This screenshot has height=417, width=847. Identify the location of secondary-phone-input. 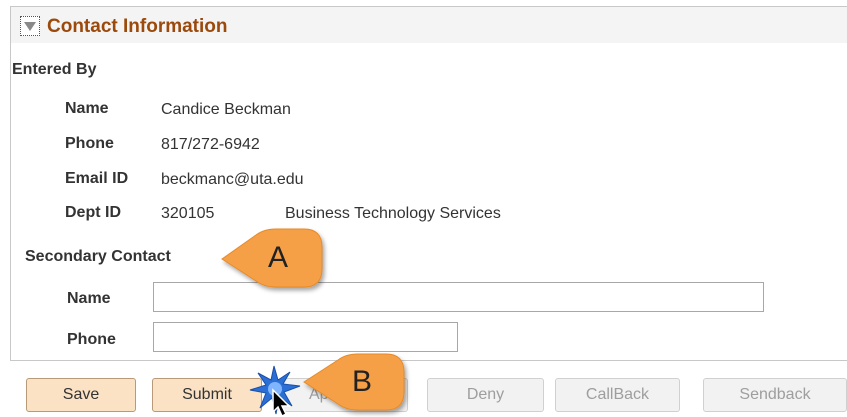
(305, 337).